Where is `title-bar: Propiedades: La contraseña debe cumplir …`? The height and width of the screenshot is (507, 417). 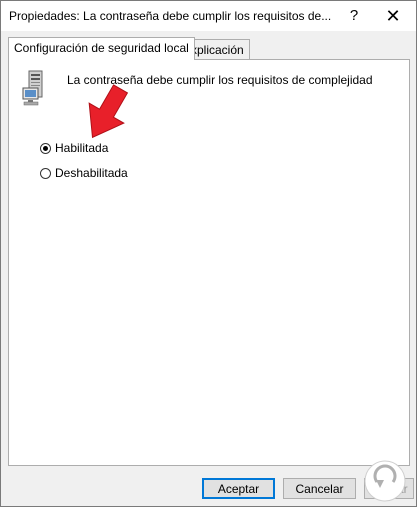
title-bar: Propiedades: La contraseña debe cumplir … is located at coordinates (208, 16).